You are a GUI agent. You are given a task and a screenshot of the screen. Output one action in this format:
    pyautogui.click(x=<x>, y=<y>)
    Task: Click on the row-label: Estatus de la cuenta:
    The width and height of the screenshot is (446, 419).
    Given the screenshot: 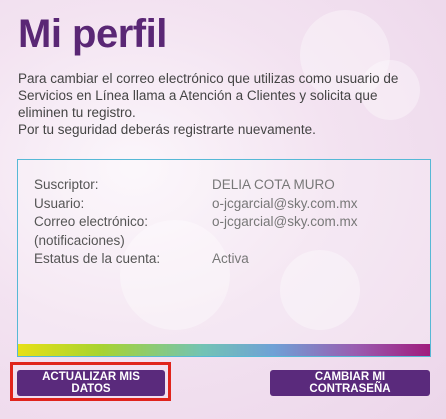 What is the action you would take?
    pyautogui.click(x=97, y=258)
    